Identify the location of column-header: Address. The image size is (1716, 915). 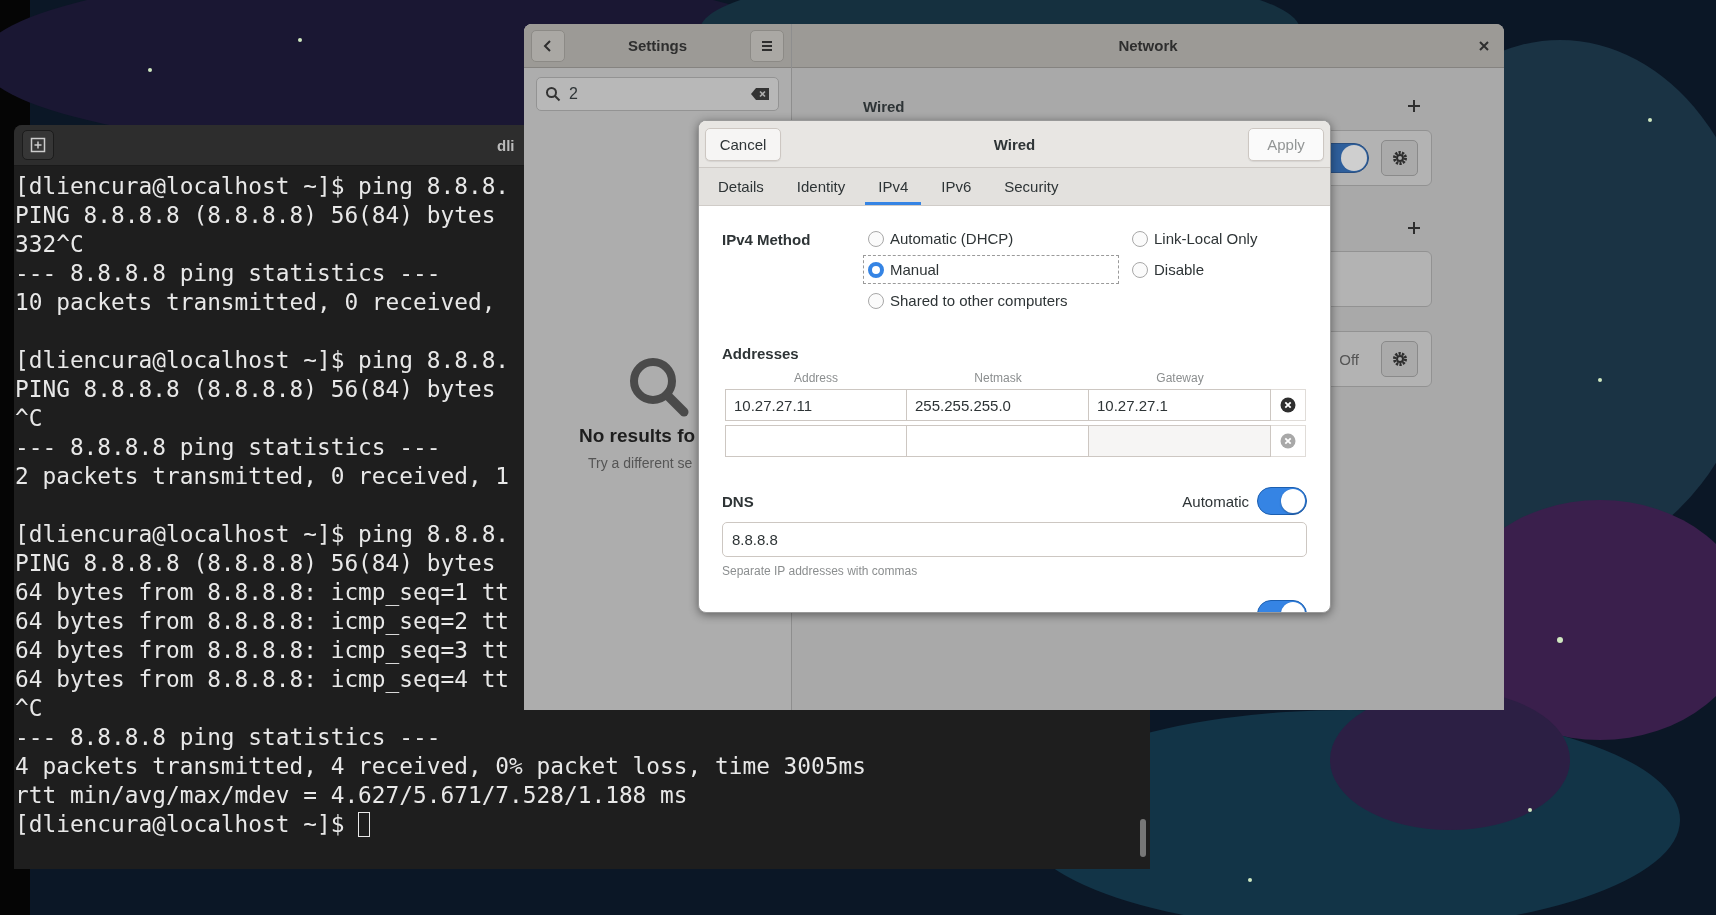
(816, 378).